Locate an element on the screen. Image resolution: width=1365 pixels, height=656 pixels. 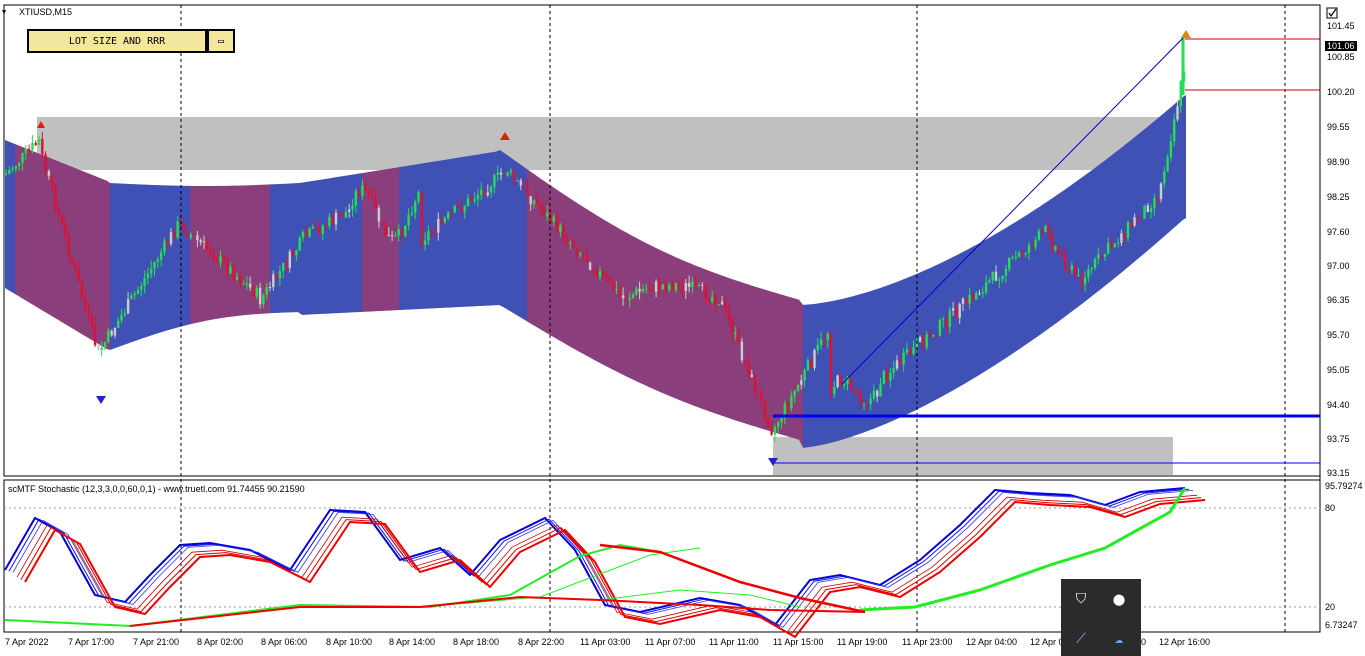
supply-zone is located at coordinates (609, 143).